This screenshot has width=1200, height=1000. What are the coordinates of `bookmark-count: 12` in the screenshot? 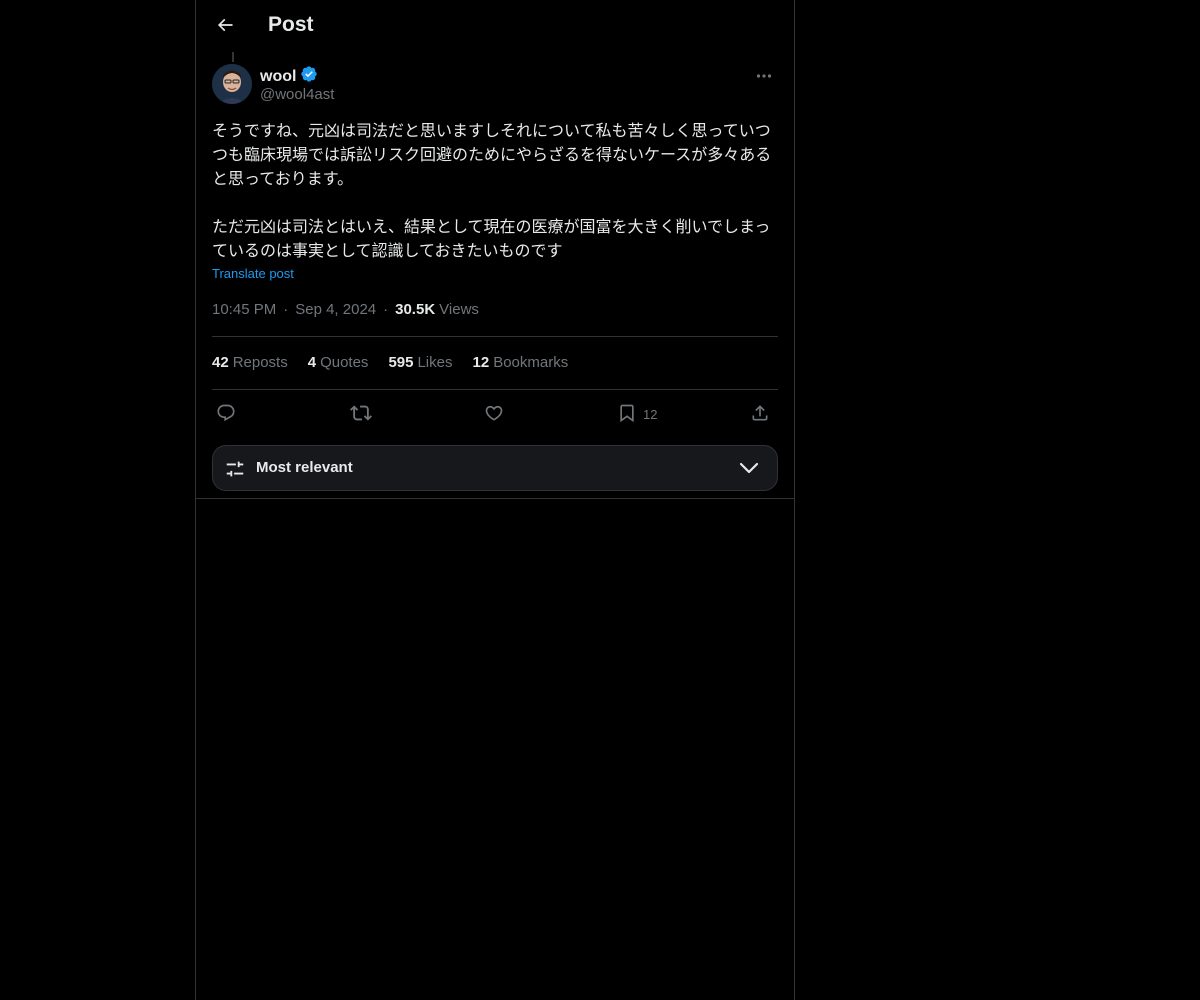 It's located at (650, 414).